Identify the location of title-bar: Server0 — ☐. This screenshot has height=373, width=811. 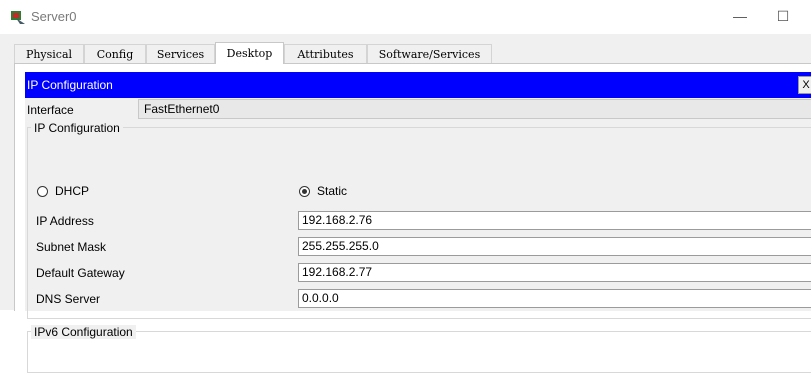
(405, 17).